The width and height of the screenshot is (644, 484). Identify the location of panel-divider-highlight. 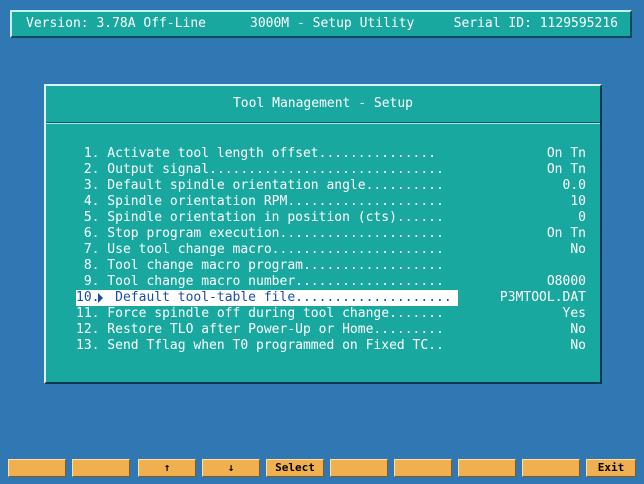
(323, 123).